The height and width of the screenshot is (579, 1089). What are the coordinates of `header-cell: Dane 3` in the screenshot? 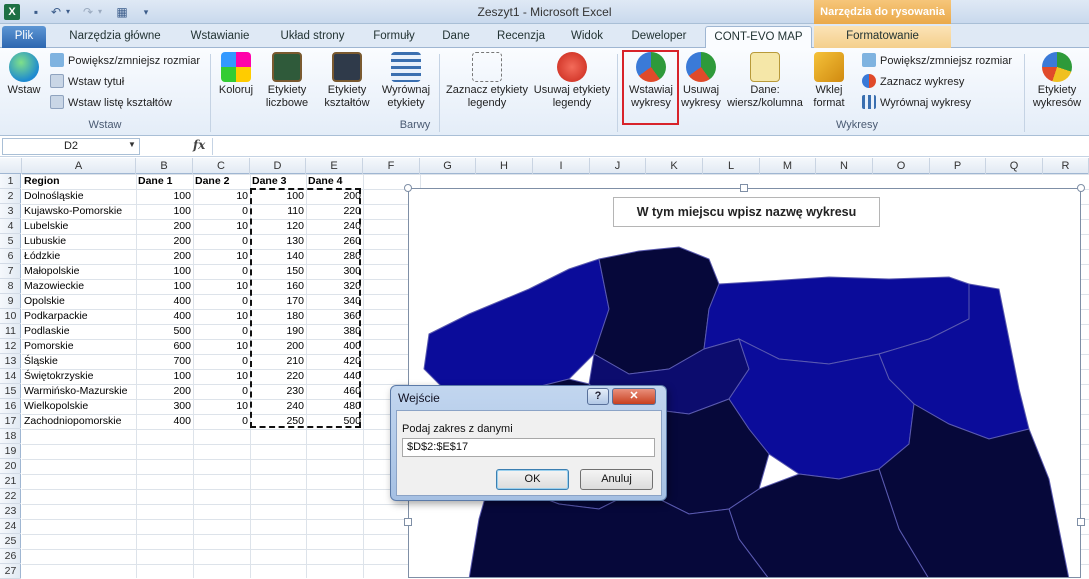 It's located at (278, 181).